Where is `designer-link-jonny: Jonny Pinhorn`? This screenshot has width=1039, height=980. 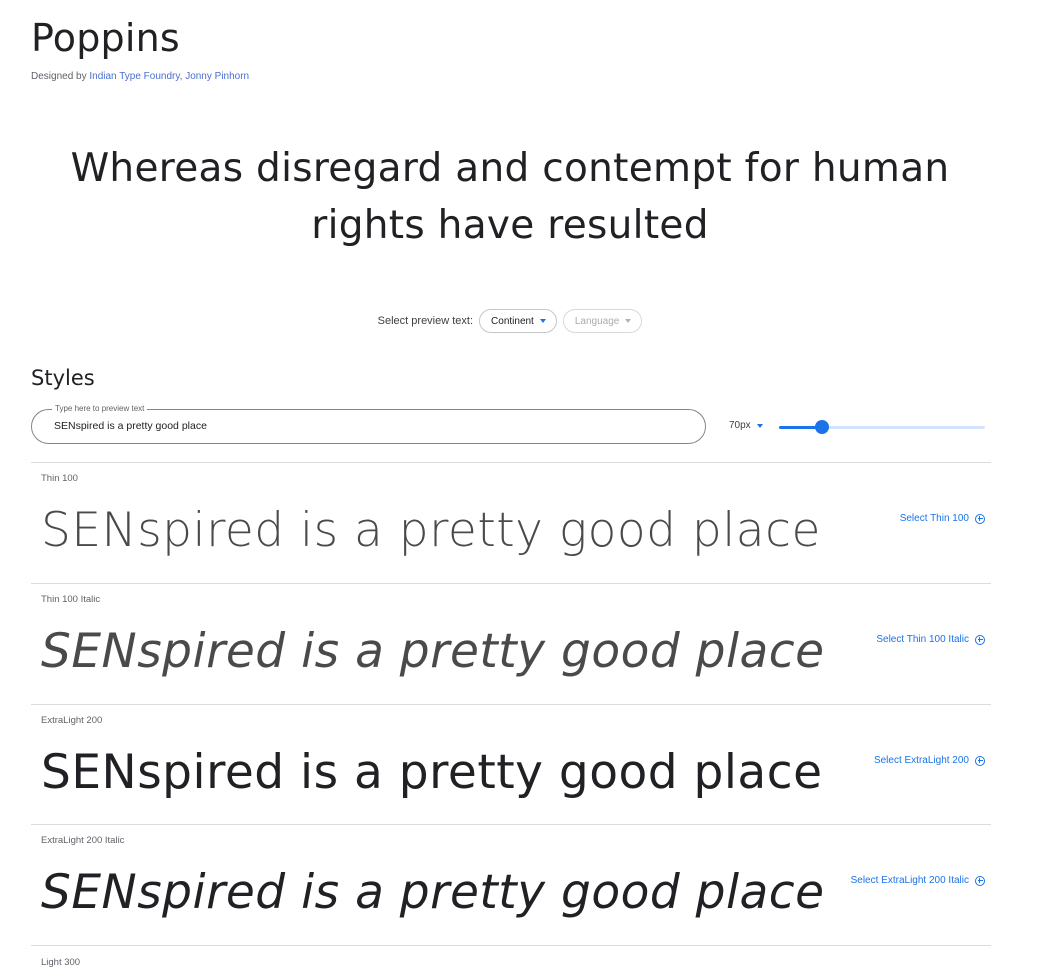 designer-link-jonny: Jonny Pinhorn is located at coordinates (217, 76).